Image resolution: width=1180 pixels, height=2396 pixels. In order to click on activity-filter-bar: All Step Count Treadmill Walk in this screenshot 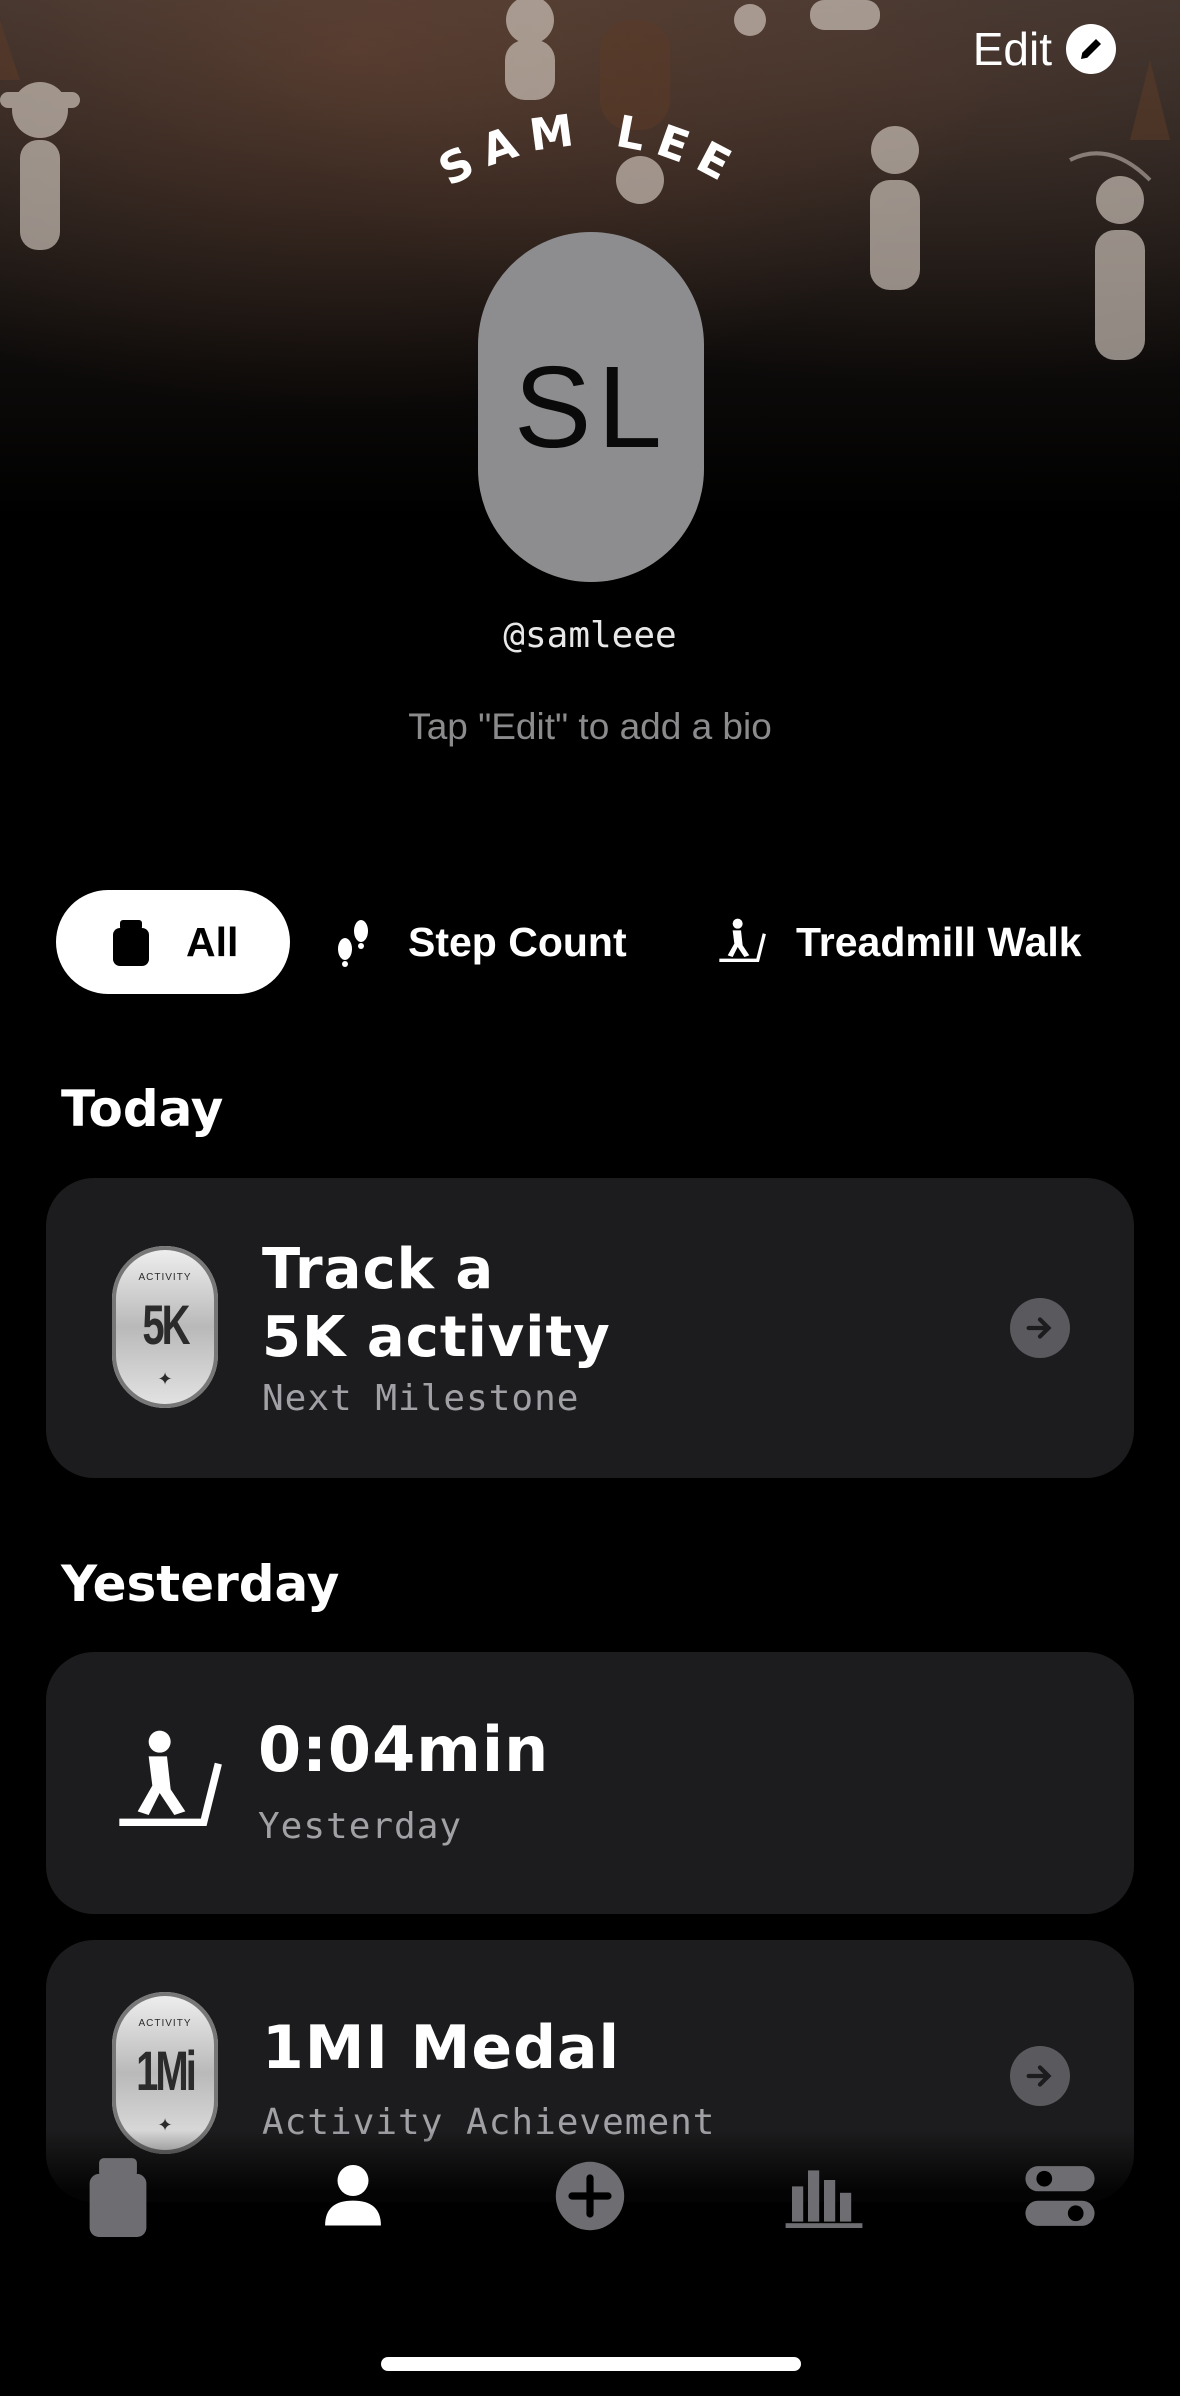, I will do `click(606, 942)`.